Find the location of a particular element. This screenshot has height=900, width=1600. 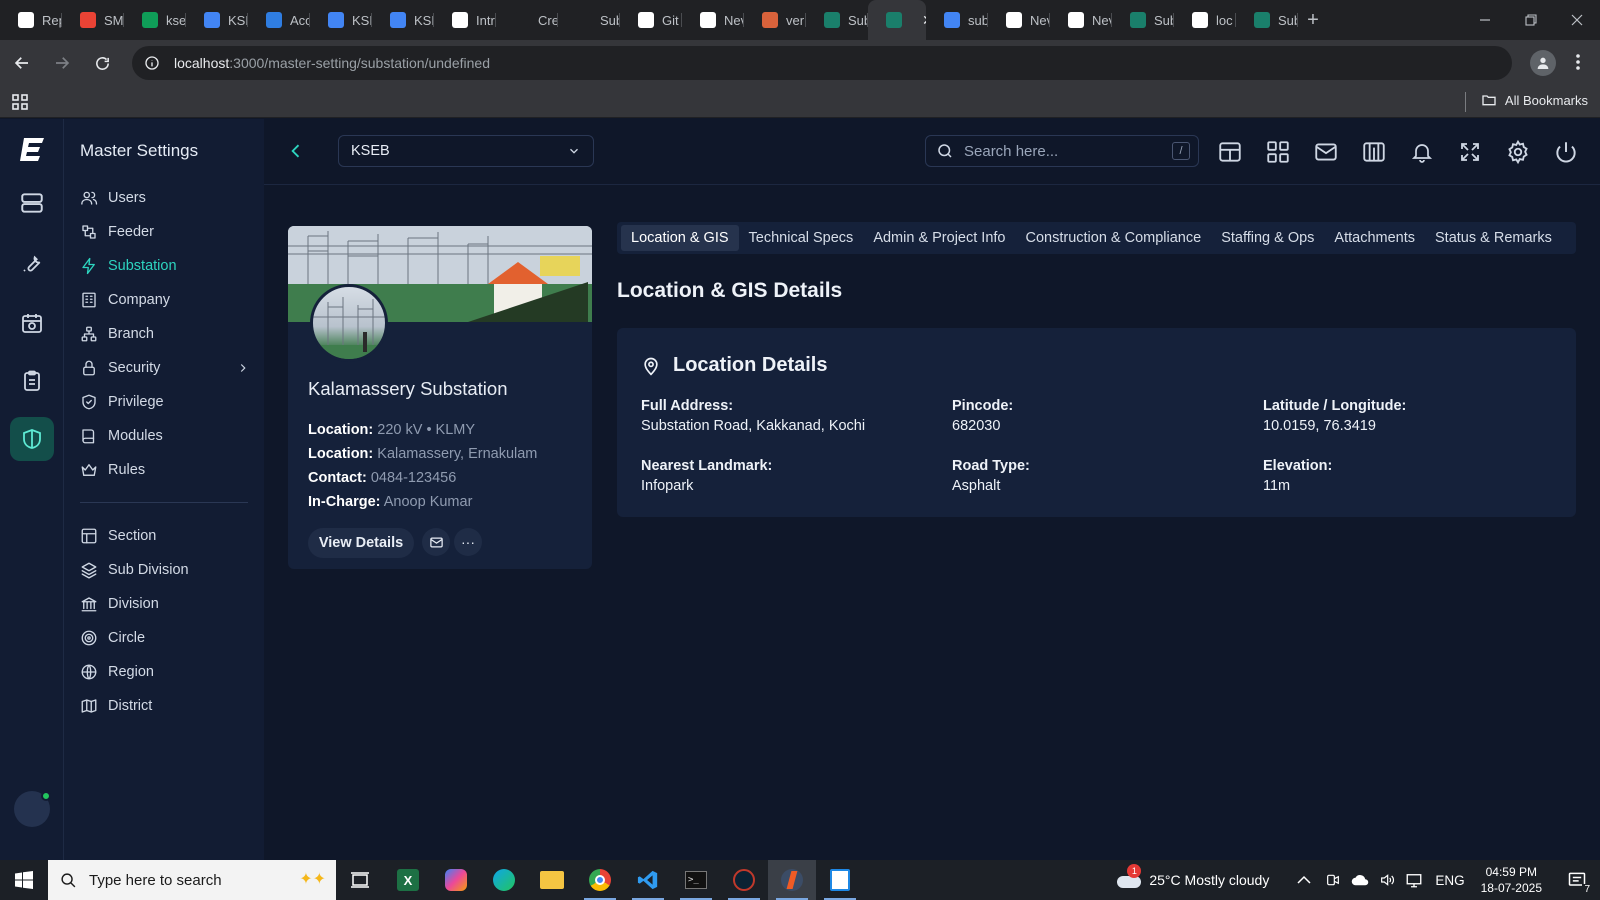

browser-tab: SM is located at coordinates (93, 20).